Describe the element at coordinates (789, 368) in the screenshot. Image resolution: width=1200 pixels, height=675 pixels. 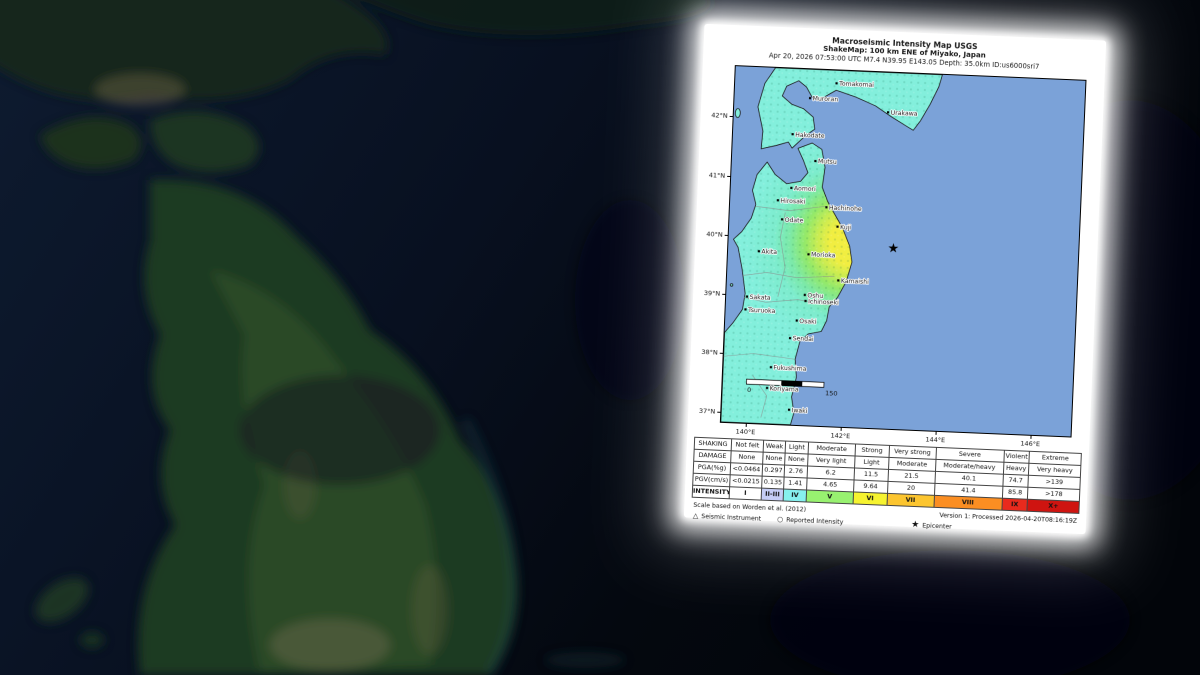
I see `city-label: Fukushima` at that location.